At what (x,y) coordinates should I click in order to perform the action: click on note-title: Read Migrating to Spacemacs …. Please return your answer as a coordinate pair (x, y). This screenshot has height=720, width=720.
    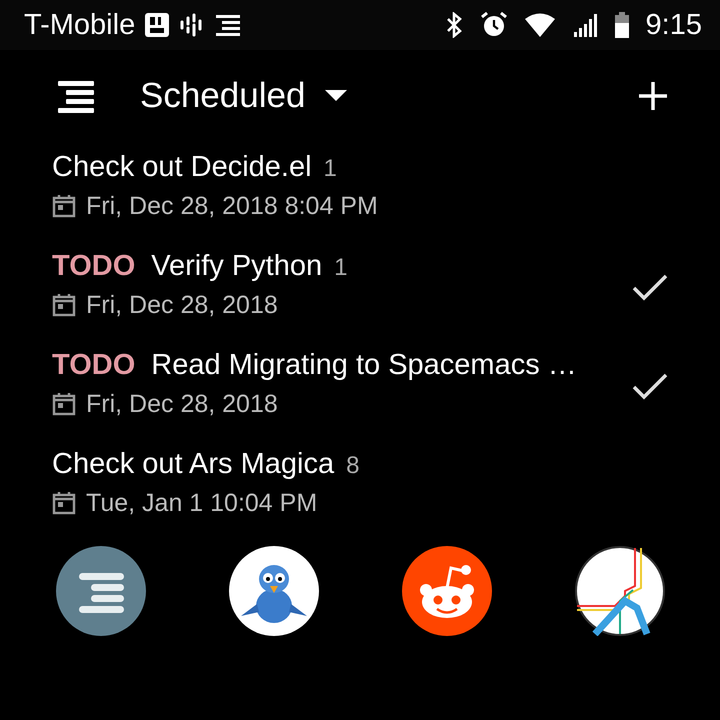
    Looking at the image, I should click on (364, 365).